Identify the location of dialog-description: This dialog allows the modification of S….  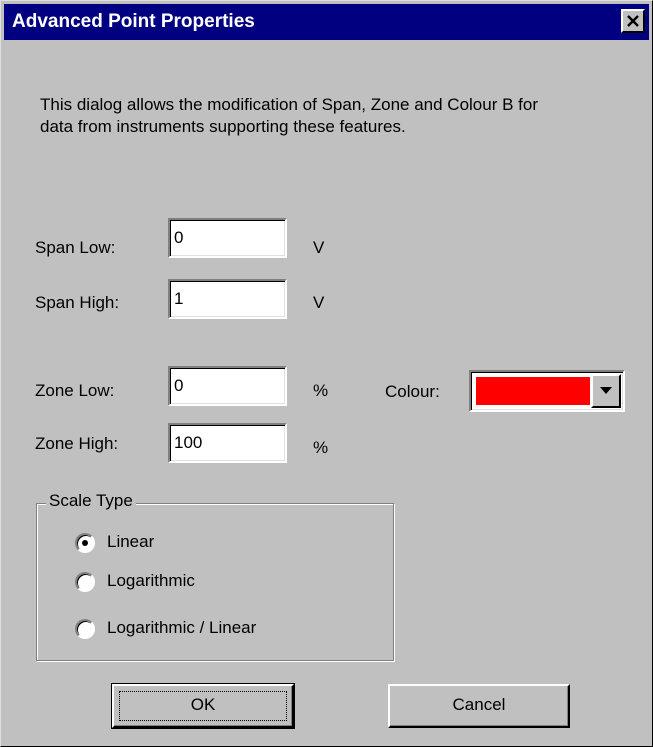
(289, 115).